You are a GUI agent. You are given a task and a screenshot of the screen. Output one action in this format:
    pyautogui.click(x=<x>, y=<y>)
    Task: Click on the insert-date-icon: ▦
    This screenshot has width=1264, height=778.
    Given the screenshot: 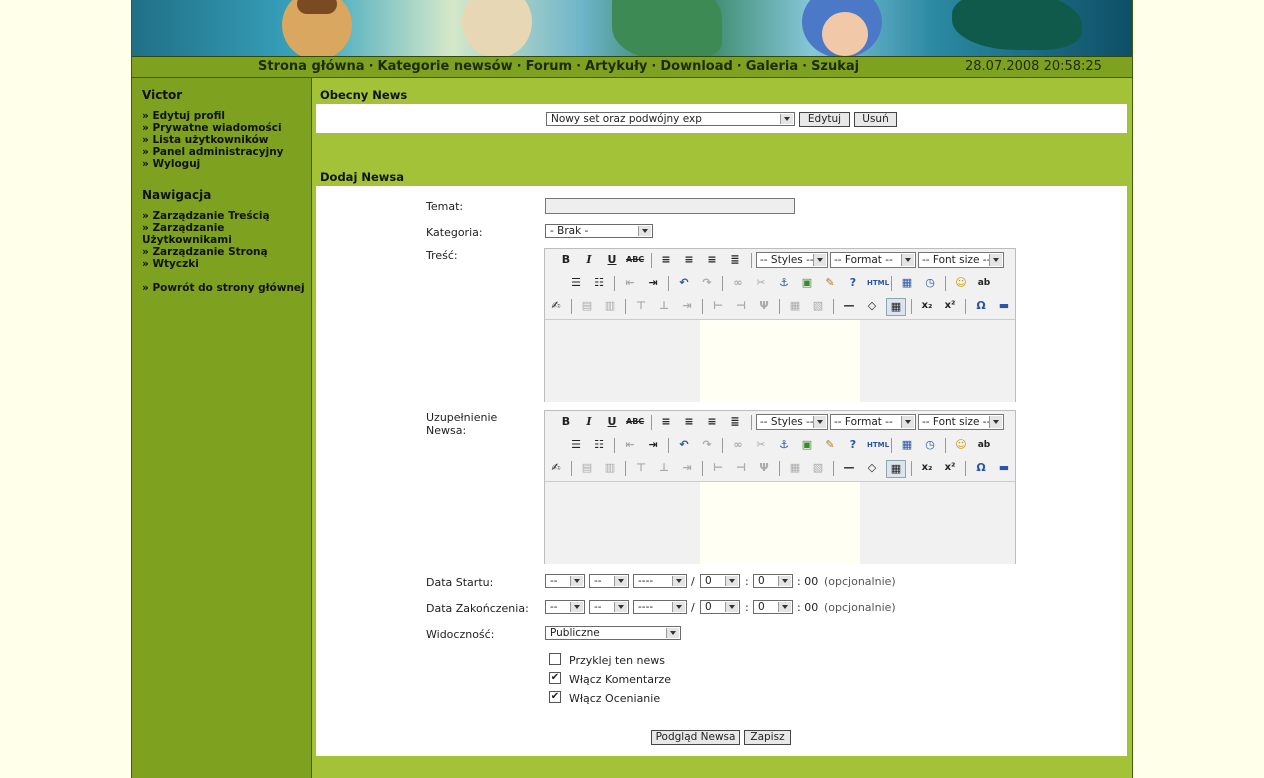 What is the action you would take?
    pyautogui.click(x=907, y=283)
    